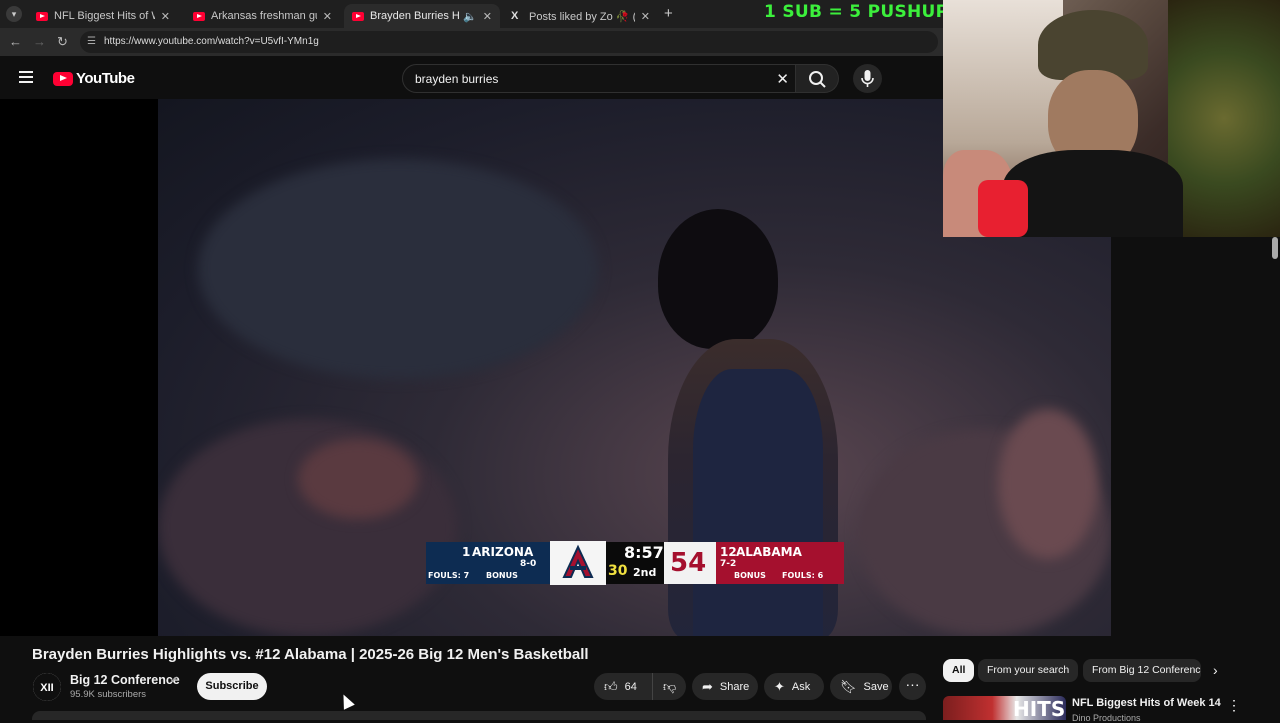 The height and width of the screenshot is (723, 1280). Describe the element at coordinates (488, 563) in the screenshot. I see `scoreboard-away: 1 ARIZONA 8-0 FOULS: 7 BONUS` at that location.